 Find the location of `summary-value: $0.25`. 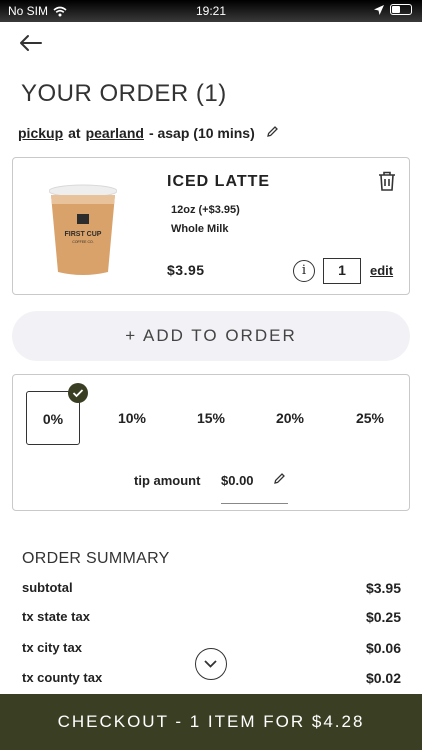

summary-value: $0.25 is located at coordinates (383, 617).